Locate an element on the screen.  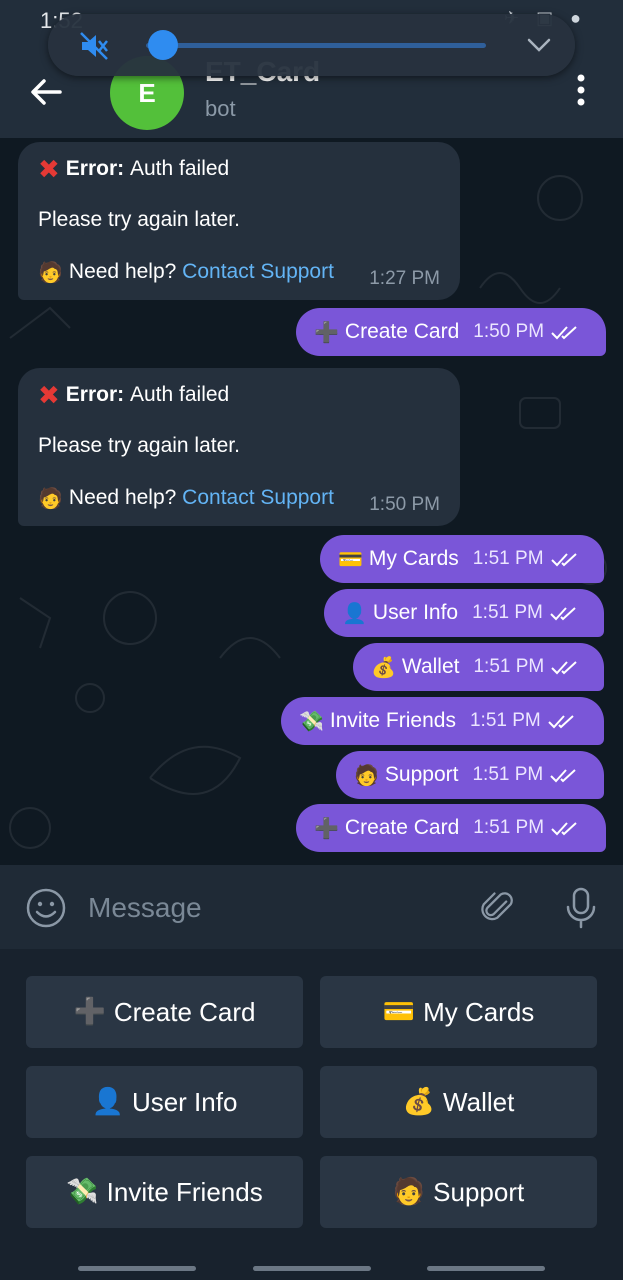
keyboard-button-create-card: ➕ Create Card is located at coordinates (164, 1012).